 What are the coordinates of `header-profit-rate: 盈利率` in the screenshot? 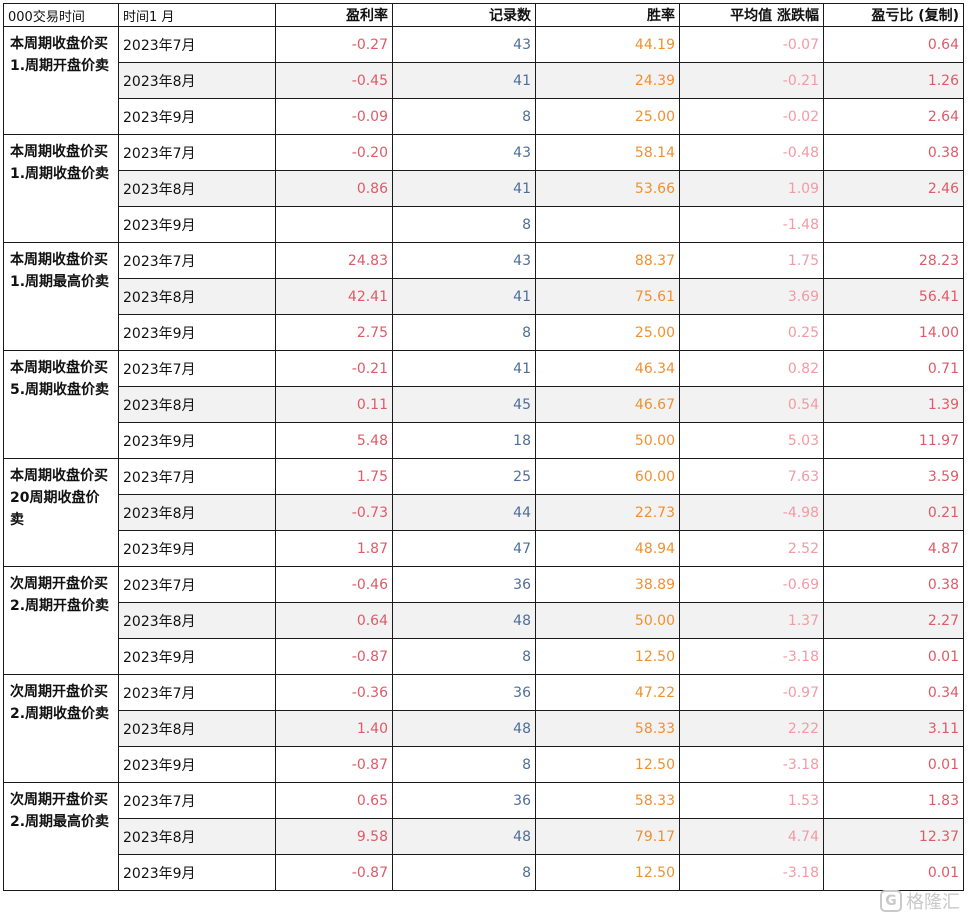 It's located at (334, 15).